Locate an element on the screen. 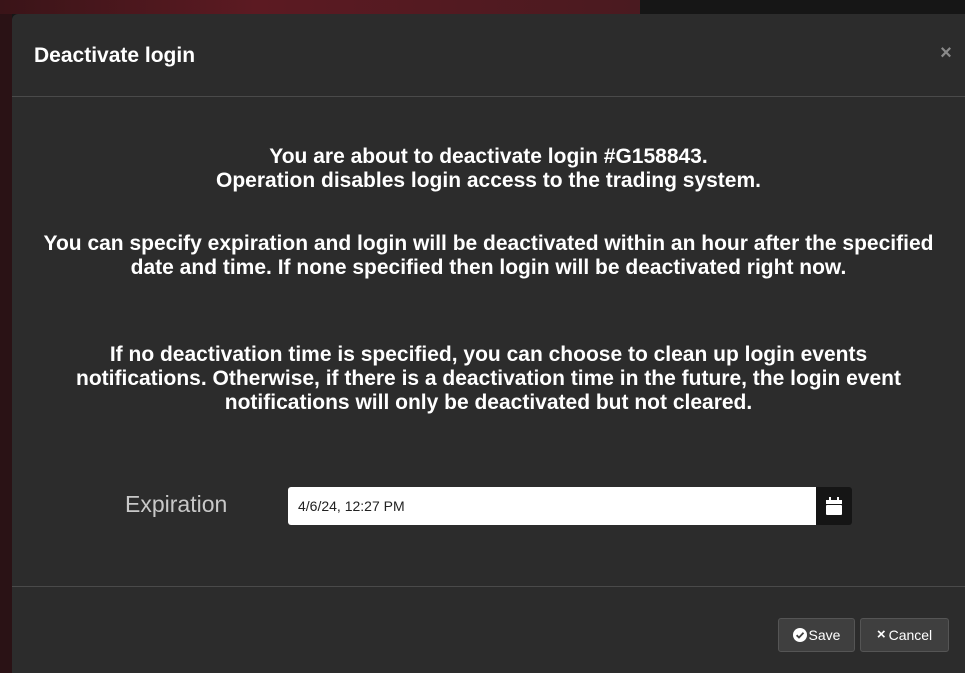 The width and height of the screenshot is (965, 673). cancel-button-label: Cancel is located at coordinates (910, 635).